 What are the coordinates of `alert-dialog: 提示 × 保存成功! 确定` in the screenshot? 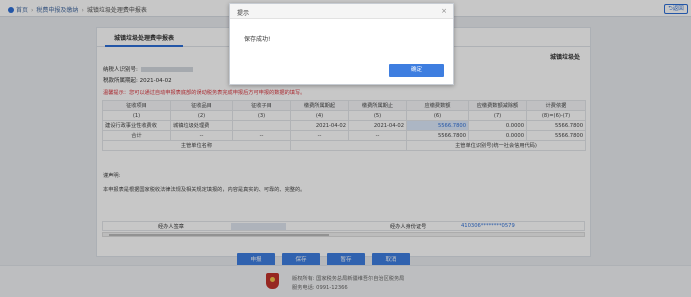 It's located at (341, 44).